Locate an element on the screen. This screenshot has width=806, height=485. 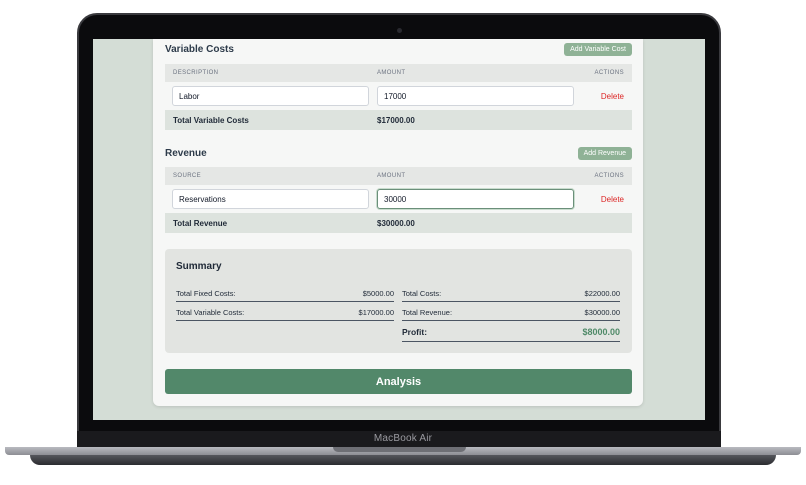
brand-label: MacBook Air is located at coordinates (403, 438).